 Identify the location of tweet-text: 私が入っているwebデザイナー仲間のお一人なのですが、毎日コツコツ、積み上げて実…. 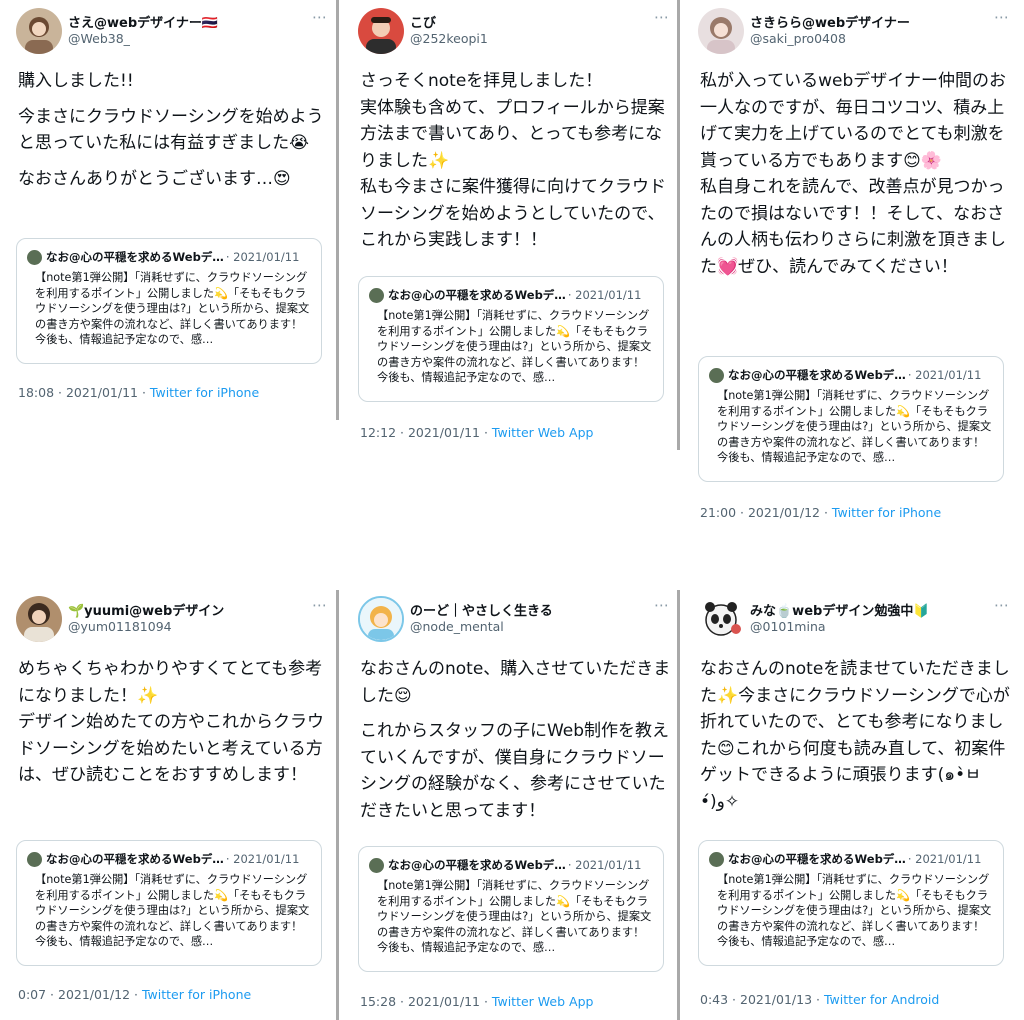
(856, 178).